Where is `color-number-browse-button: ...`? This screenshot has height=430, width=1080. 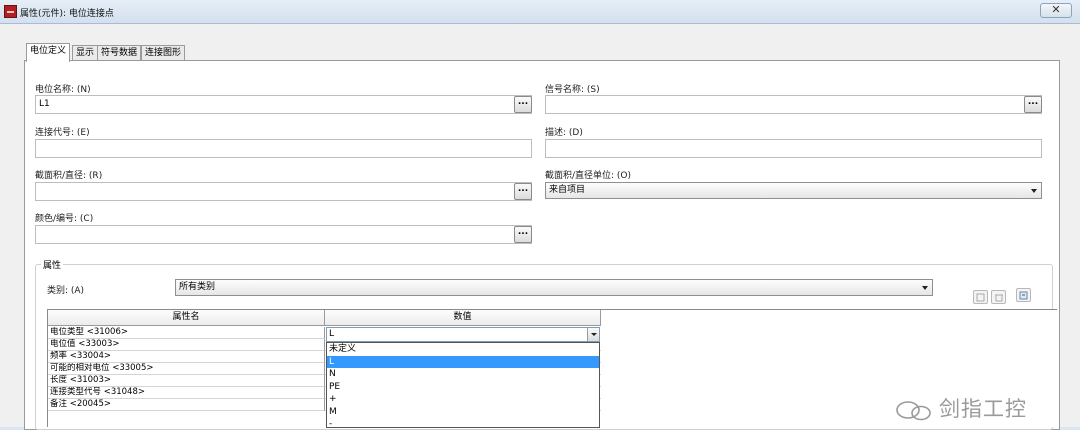
color-number-browse-button: ... is located at coordinates (523, 234).